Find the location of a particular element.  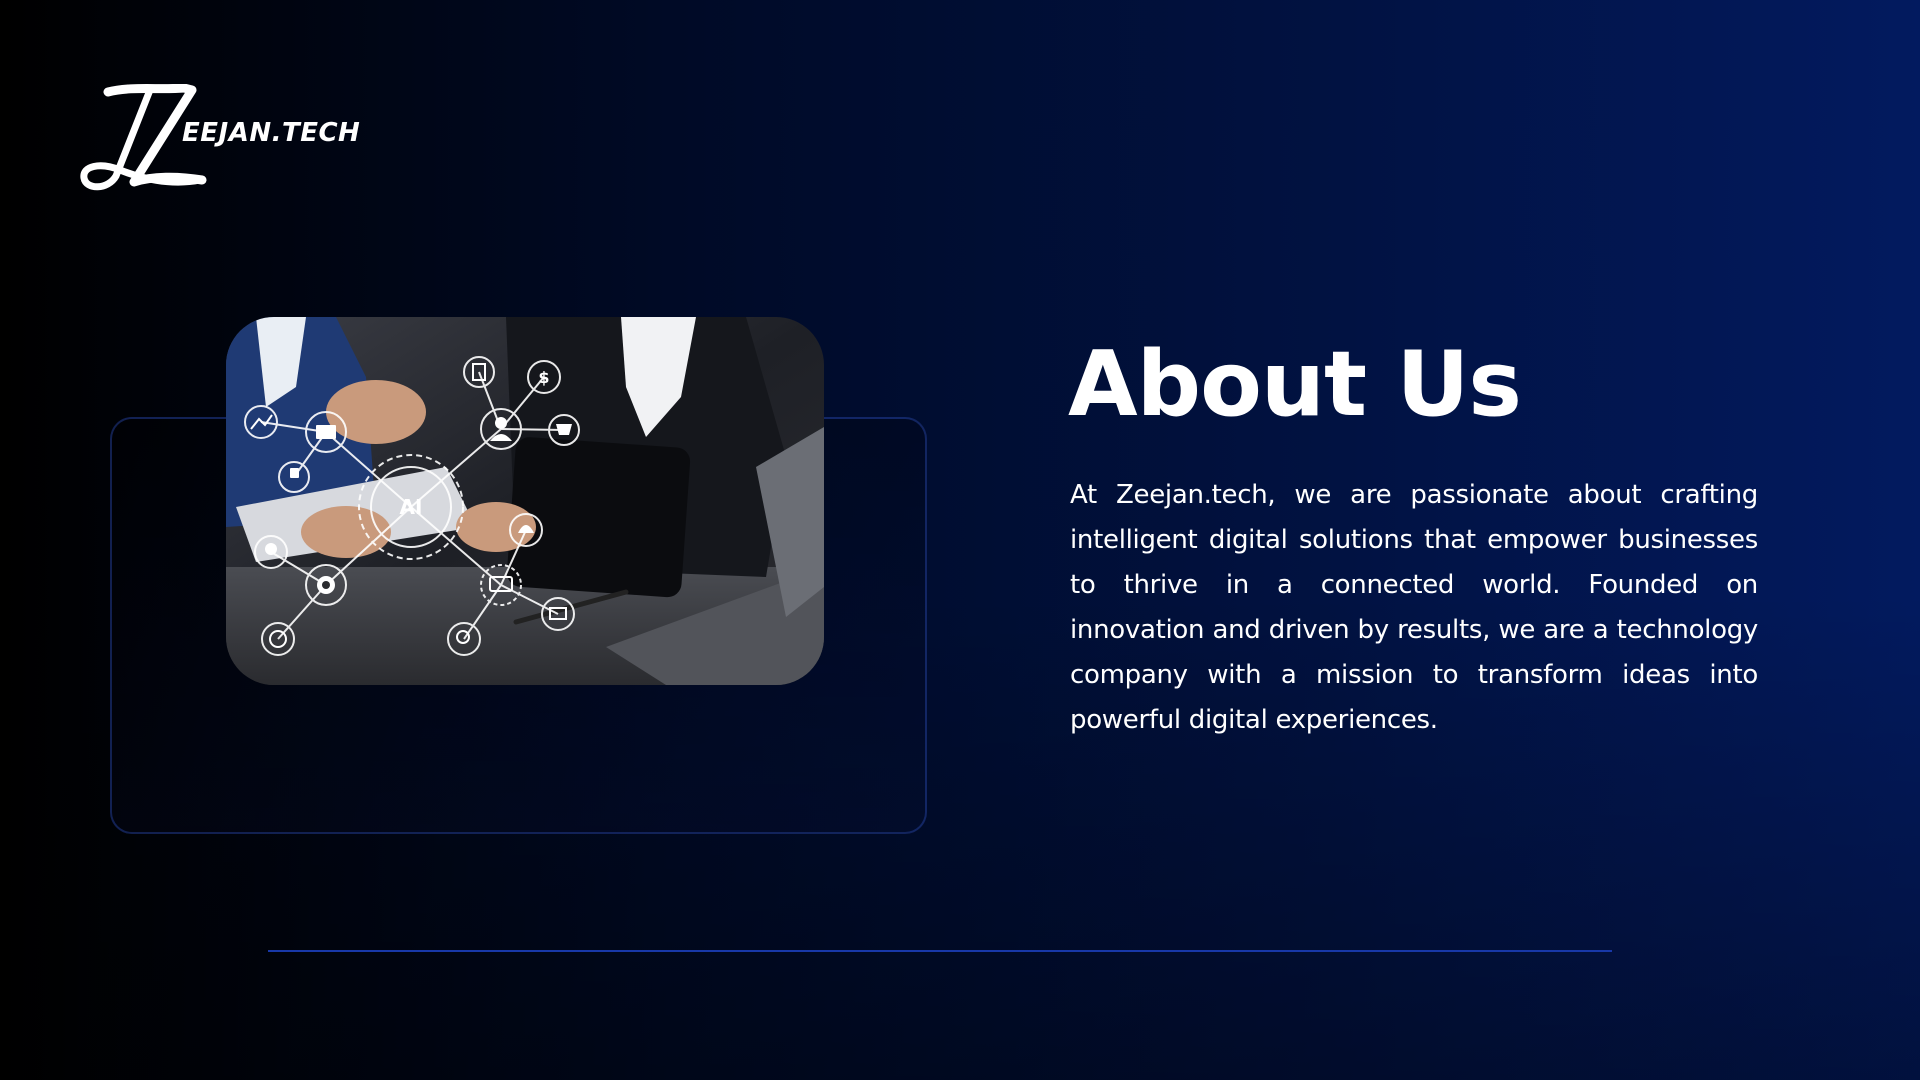

bottom-divider is located at coordinates (940, 951).